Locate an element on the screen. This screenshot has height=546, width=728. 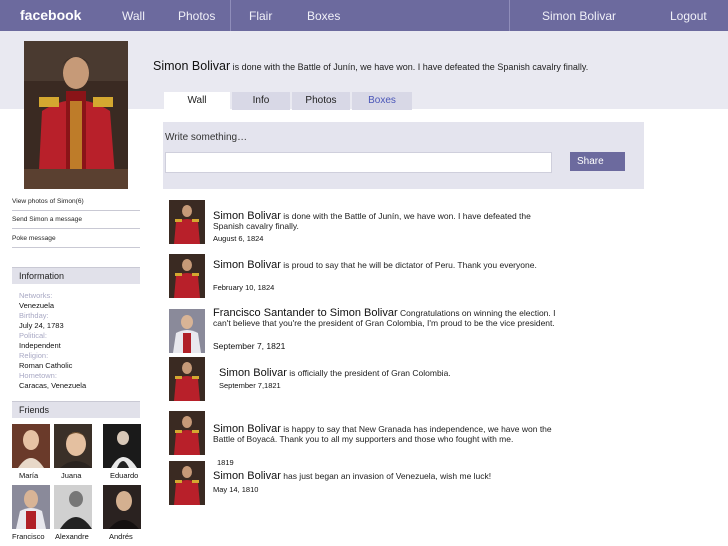
nav-boxes-link: Boxes is located at coordinates (323, 16).